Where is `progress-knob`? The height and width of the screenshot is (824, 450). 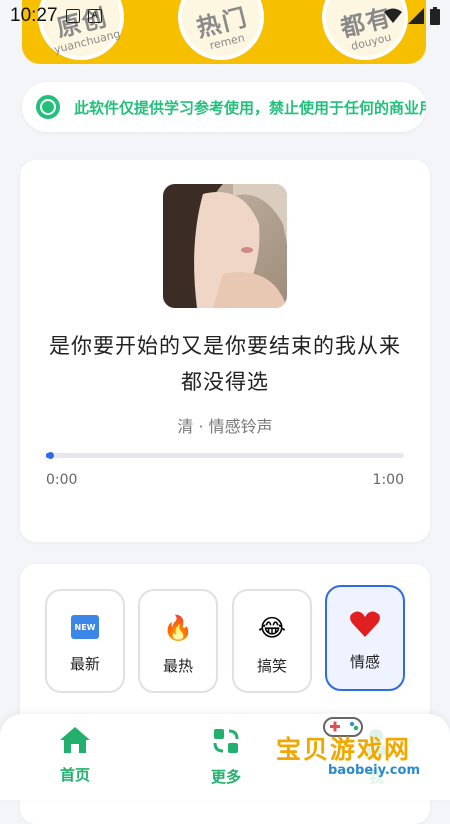 progress-knob is located at coordinates (50, 455).